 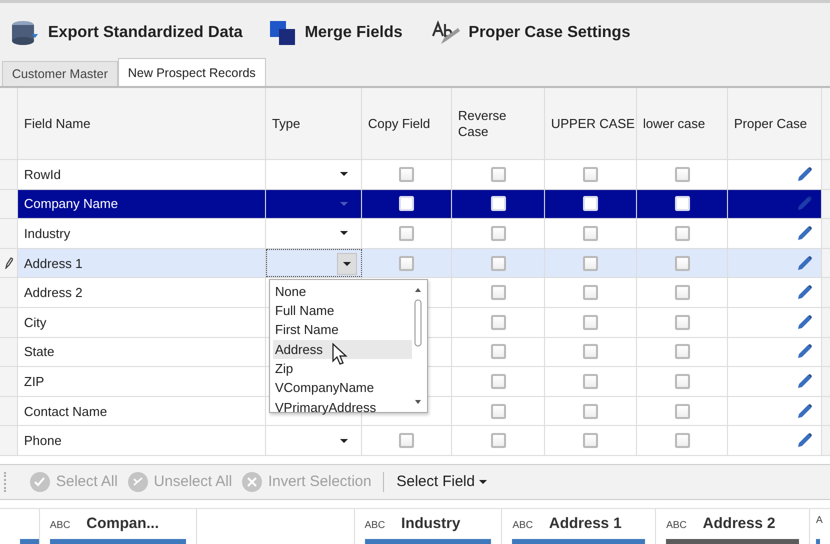 What do you see at coordinates (53, 263) in the screenshot?
I see `table-cell: Address 1` at bounding box center [53, 263].